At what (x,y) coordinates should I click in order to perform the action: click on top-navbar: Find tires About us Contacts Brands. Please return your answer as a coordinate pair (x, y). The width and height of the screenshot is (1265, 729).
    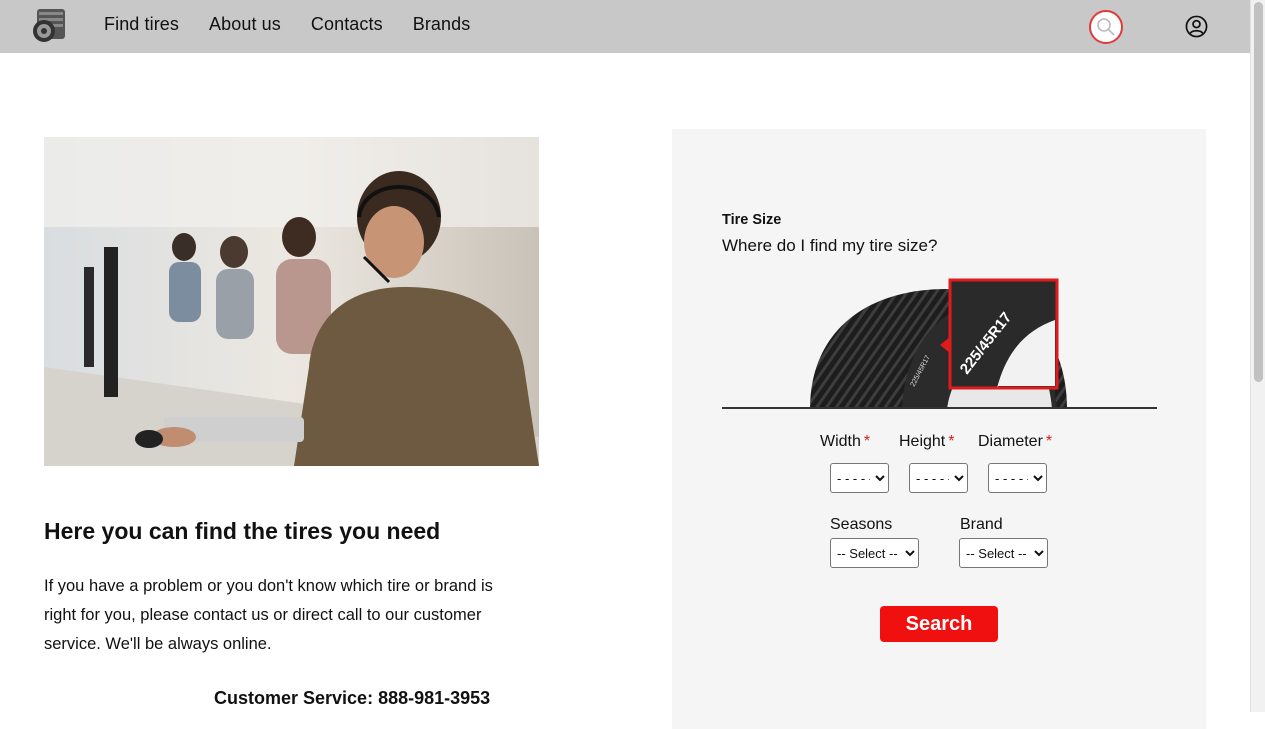
    Looking at the image, I should click on (625, 26).